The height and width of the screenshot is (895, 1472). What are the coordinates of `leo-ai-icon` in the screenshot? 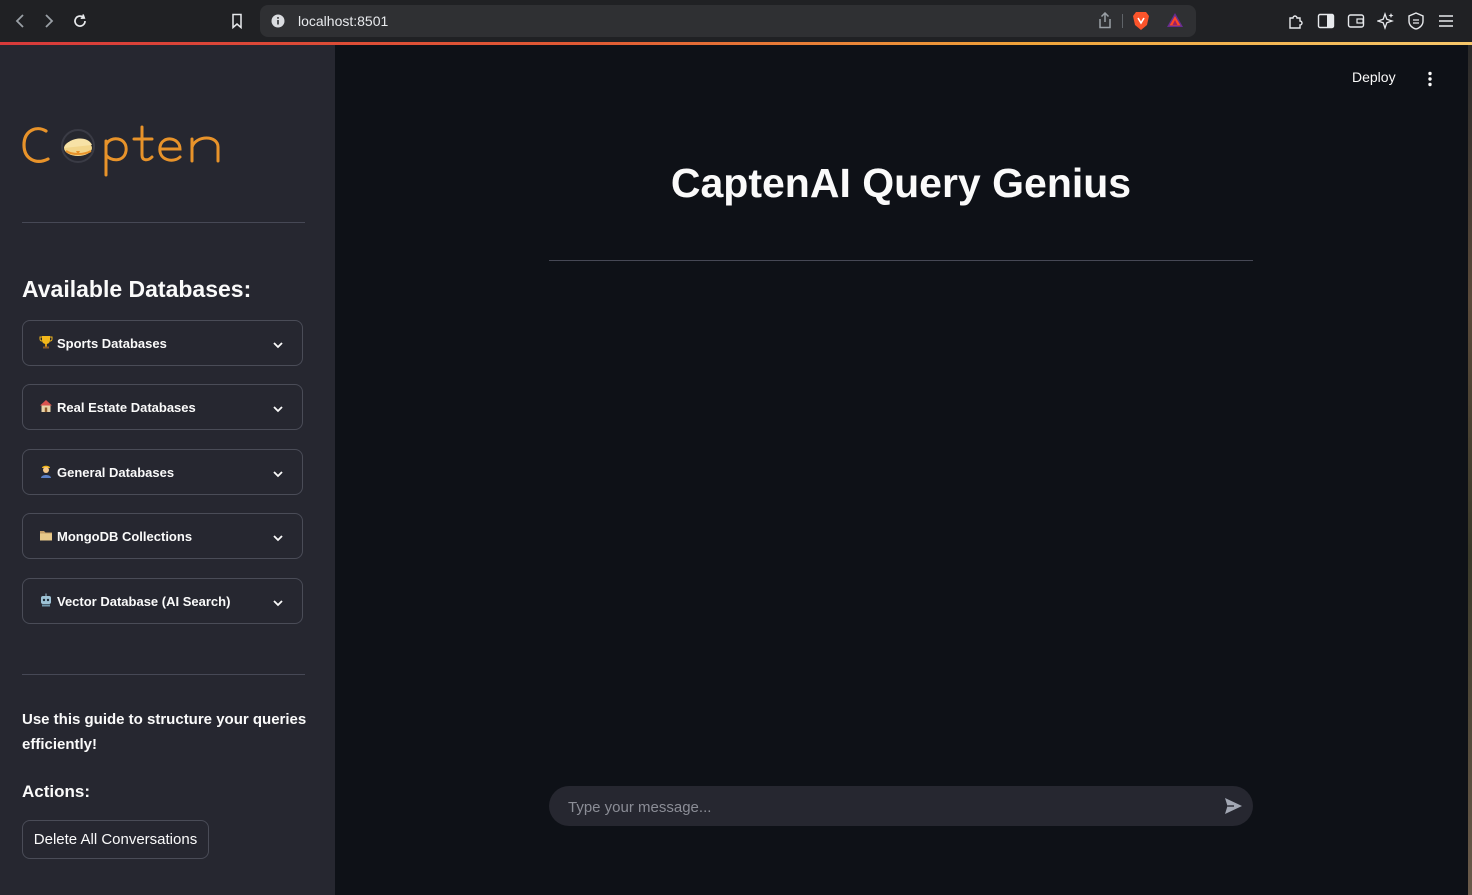 It's located at (1386, 21).